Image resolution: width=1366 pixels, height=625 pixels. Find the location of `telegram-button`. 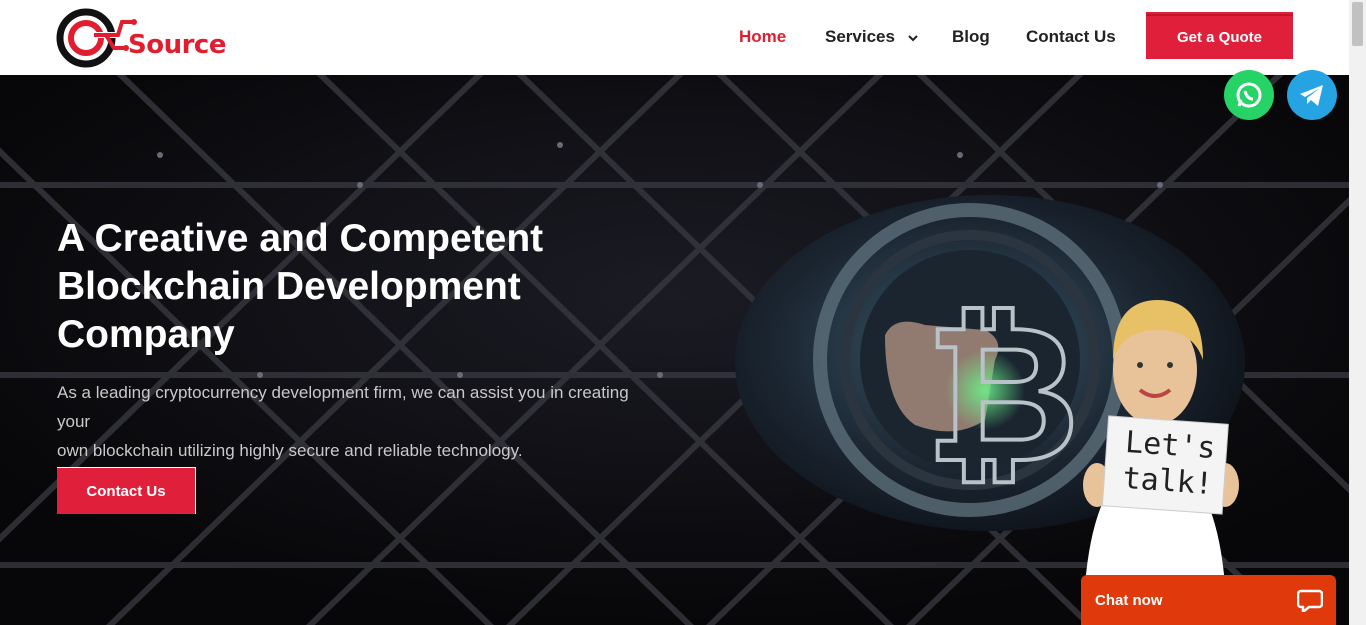

telegram-button is located at coordinates (1312, 95).